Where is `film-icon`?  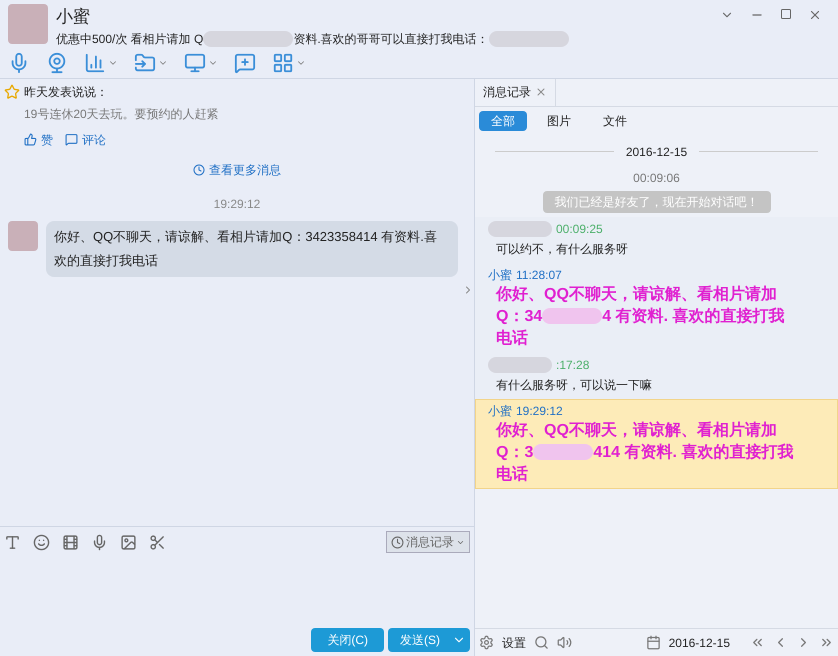 film-icon is located at coordinates (70, 542).